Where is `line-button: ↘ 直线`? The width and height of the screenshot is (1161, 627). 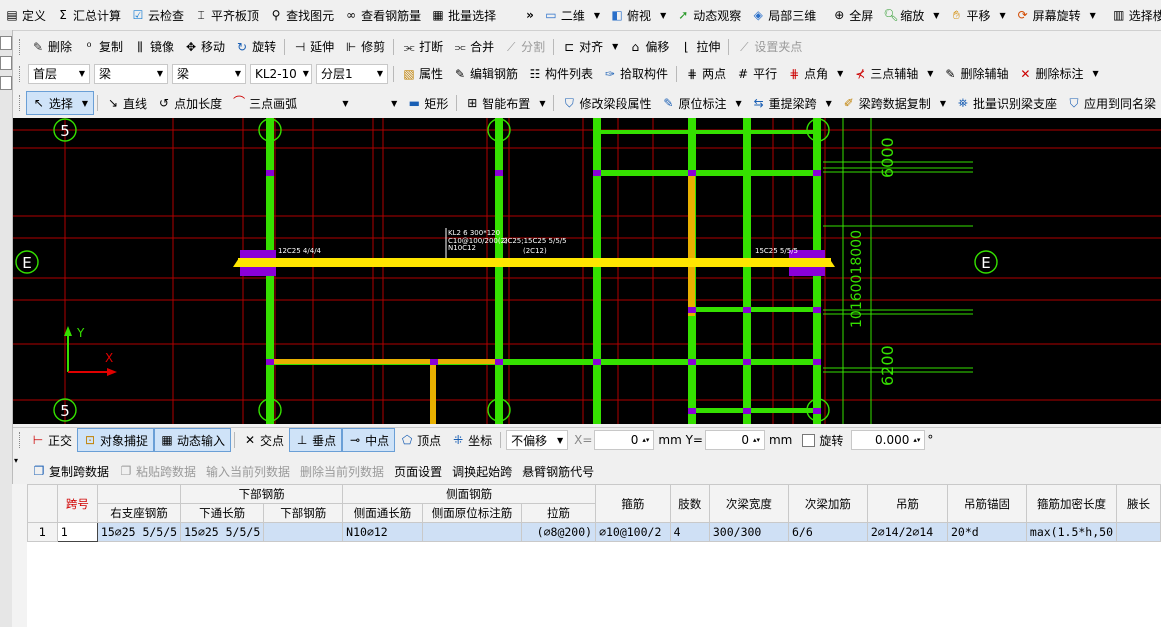
line-button: ↘ 直线 is located at coordinates (126, 103).